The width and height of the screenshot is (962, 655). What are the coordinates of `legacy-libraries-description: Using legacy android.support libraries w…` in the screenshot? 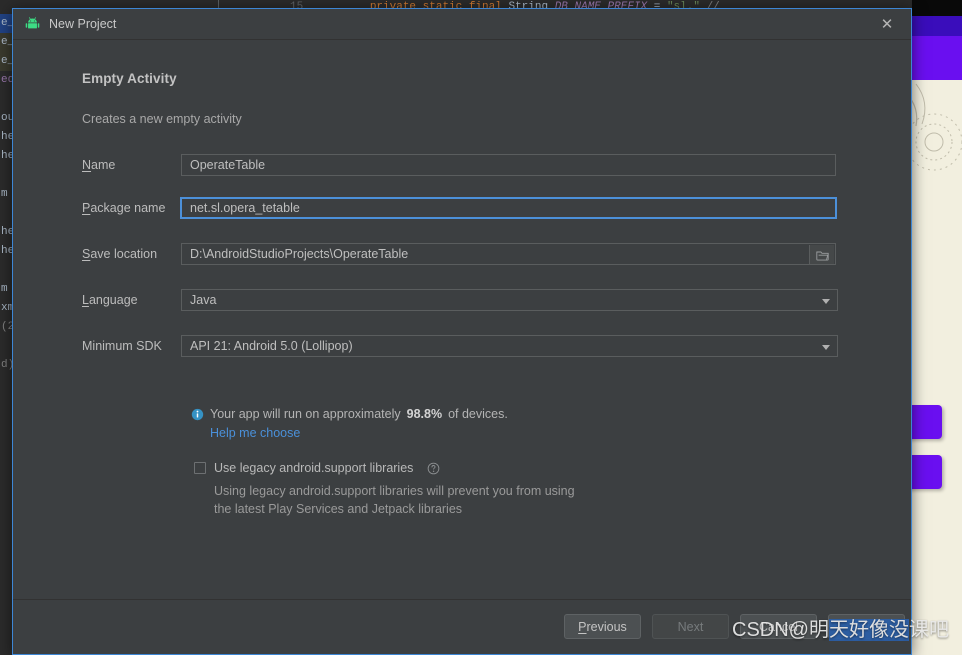 It's located at (429, 500).